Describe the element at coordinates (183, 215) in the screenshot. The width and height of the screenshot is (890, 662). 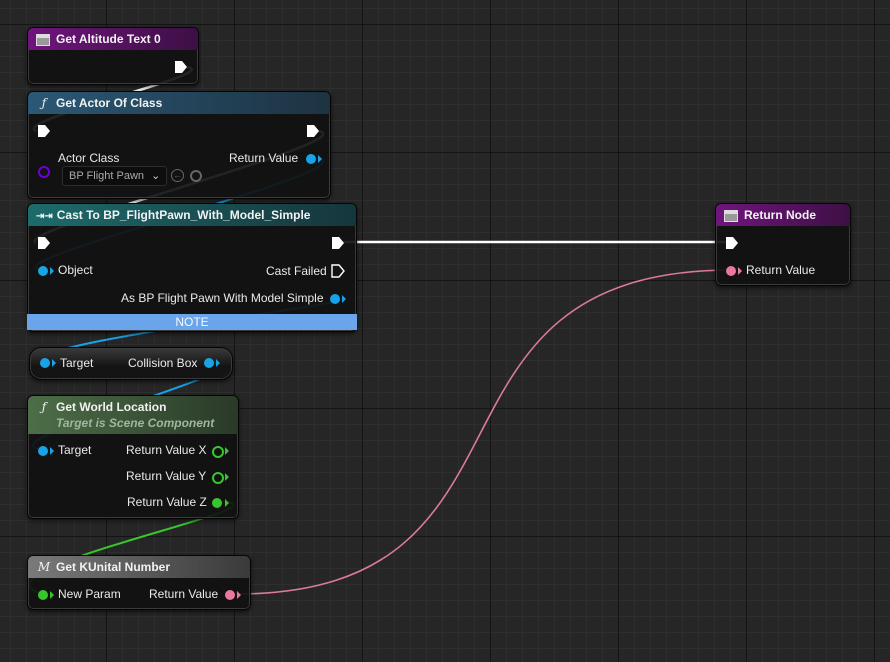
I see `node-title: Cast To BP_FlightPawn_With_Model_Simple` at that location.